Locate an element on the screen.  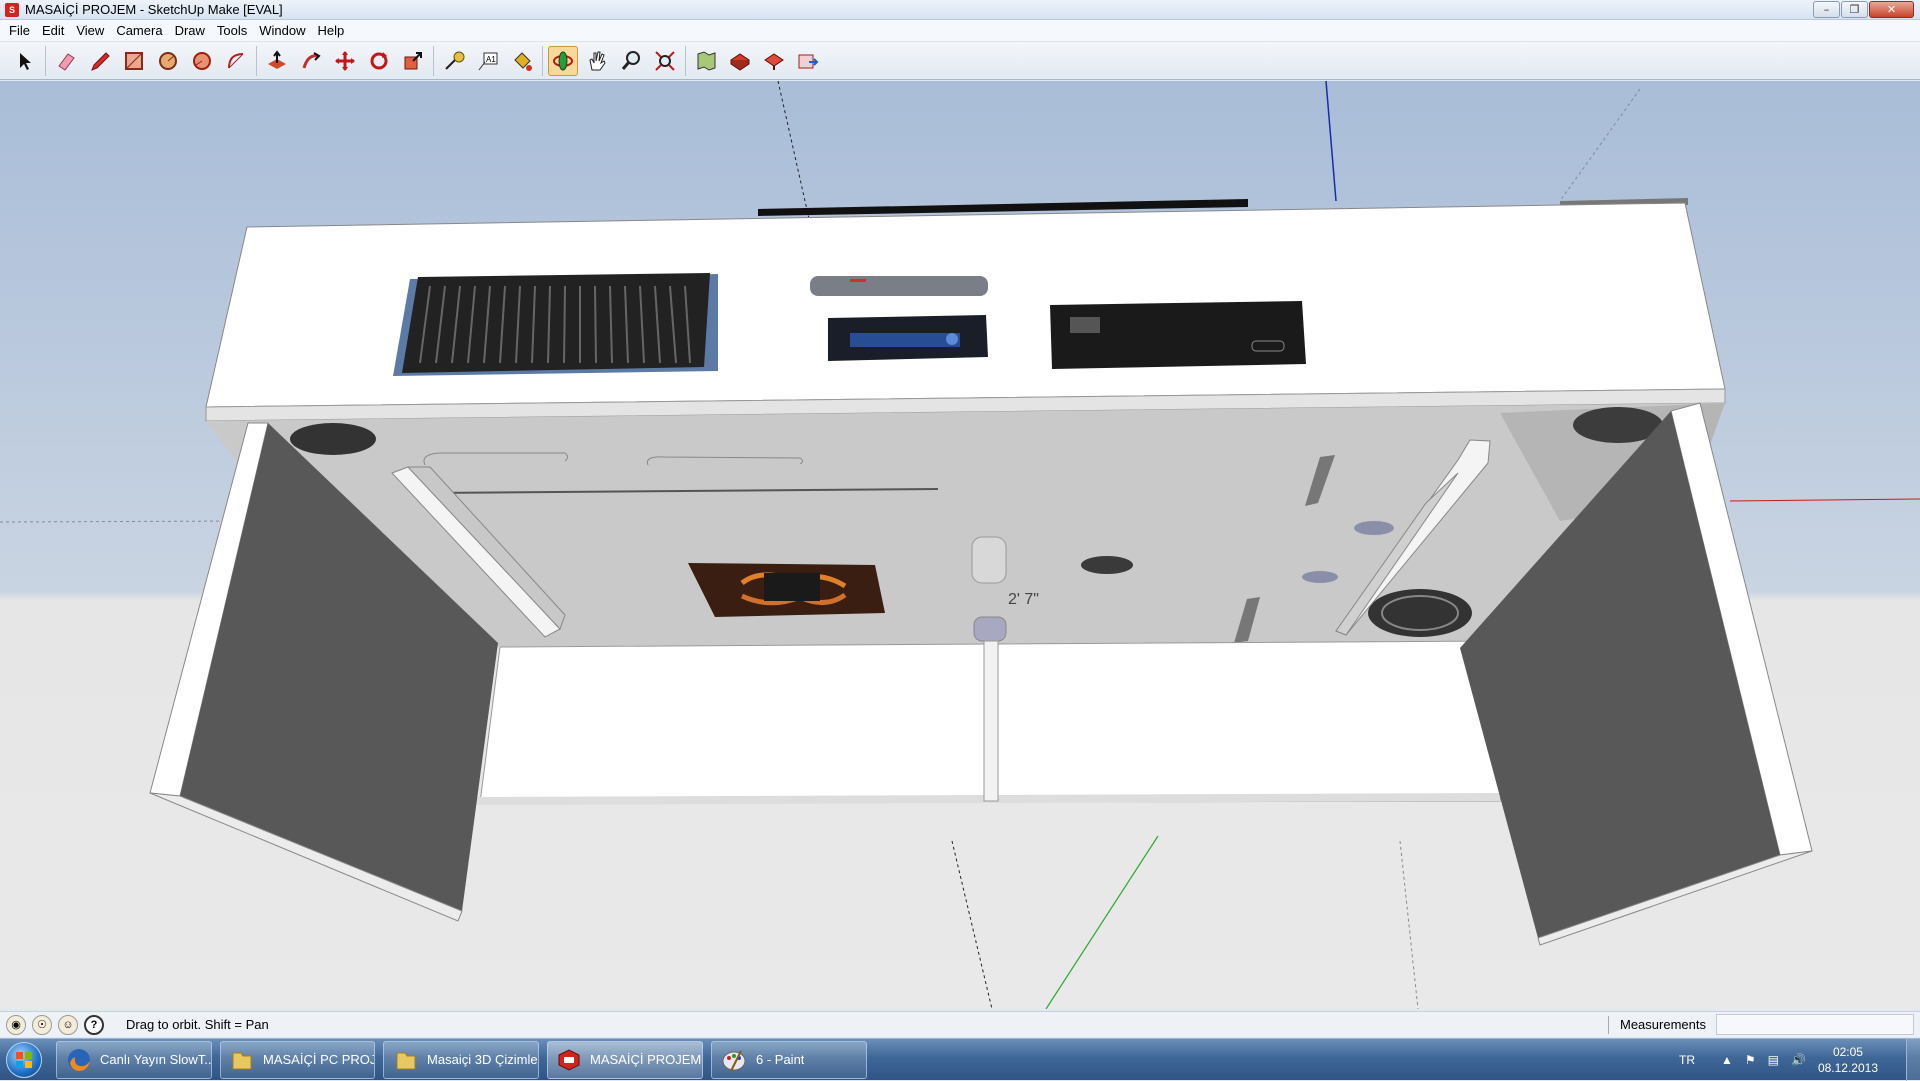
select-tool-button is located at coordinates (25, 61).